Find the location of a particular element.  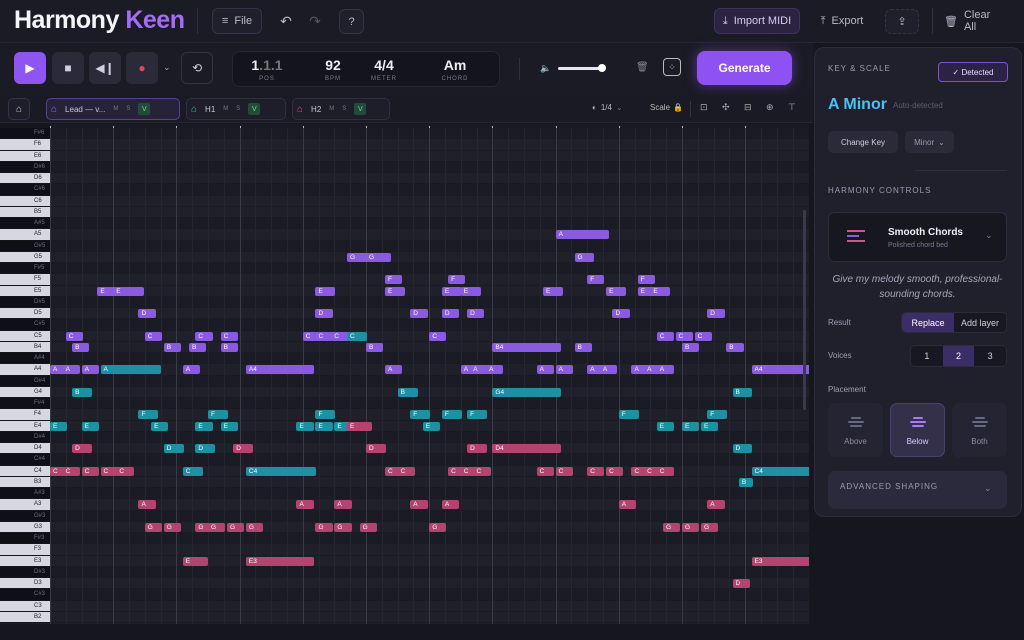

piano-key: B5 is located at coordinates (25, 212).